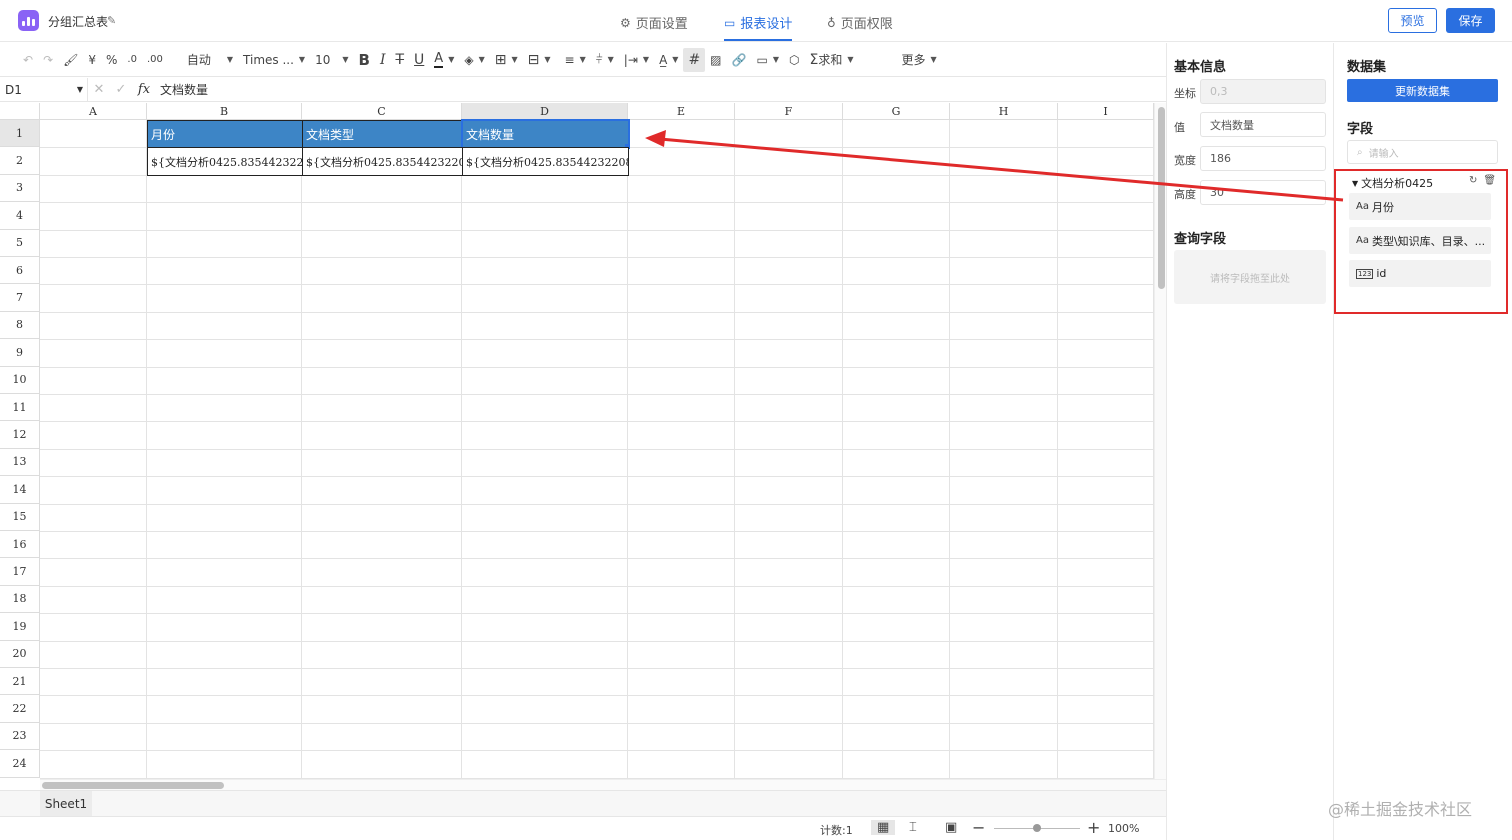 Image resolution: width=1512 pixels, height=840 pixels. I want to click on percent-button: %, so click(111, 60).